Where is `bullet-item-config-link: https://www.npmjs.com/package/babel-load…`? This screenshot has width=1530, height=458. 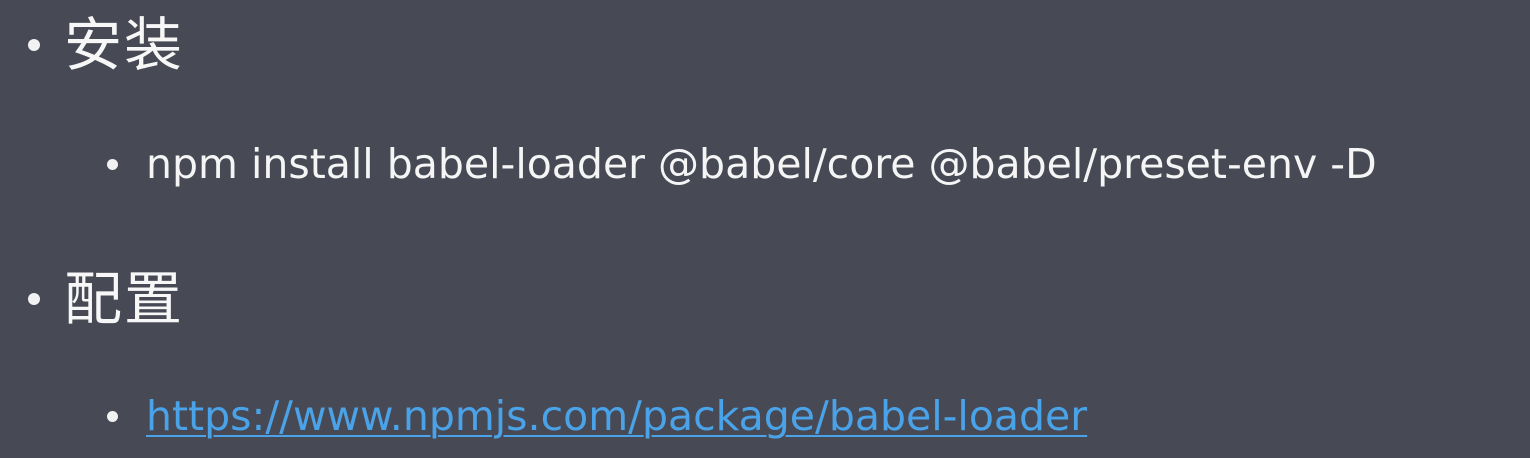 bullet-item-config-link: https://www.npmjs.com/package/babel-load… is located at coordinates (597, 416).